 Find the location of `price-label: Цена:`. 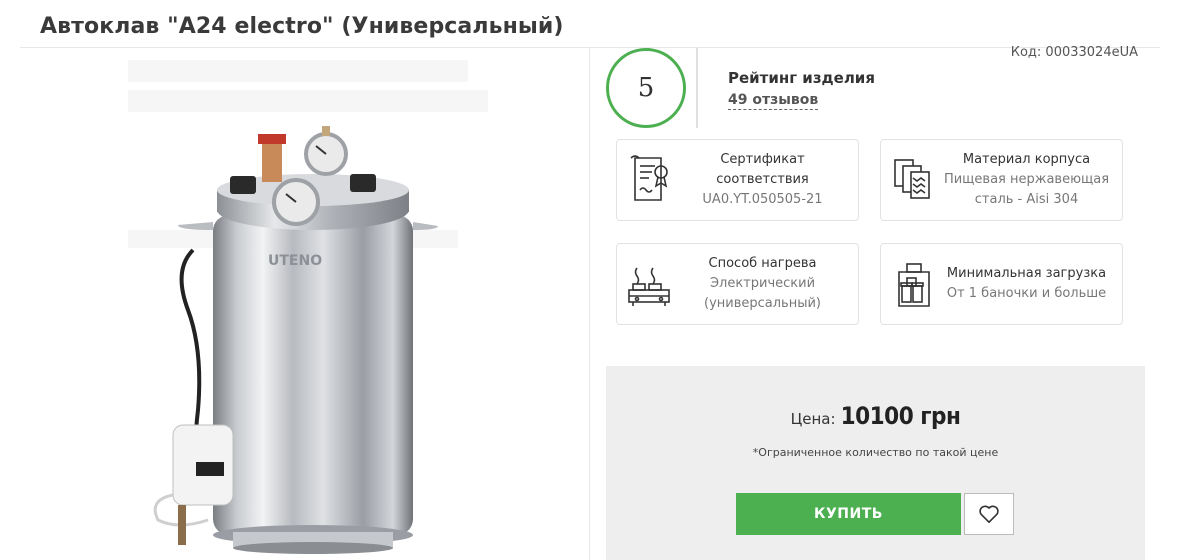

price-label: Цена: is located at coordinates (813, 419).